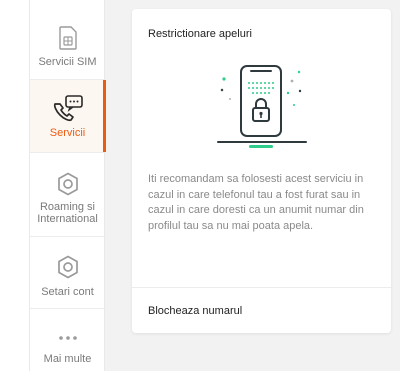 The image size is (400, 371). I want to click on card-title: Restrictionare apeluri, so click(200, 34).